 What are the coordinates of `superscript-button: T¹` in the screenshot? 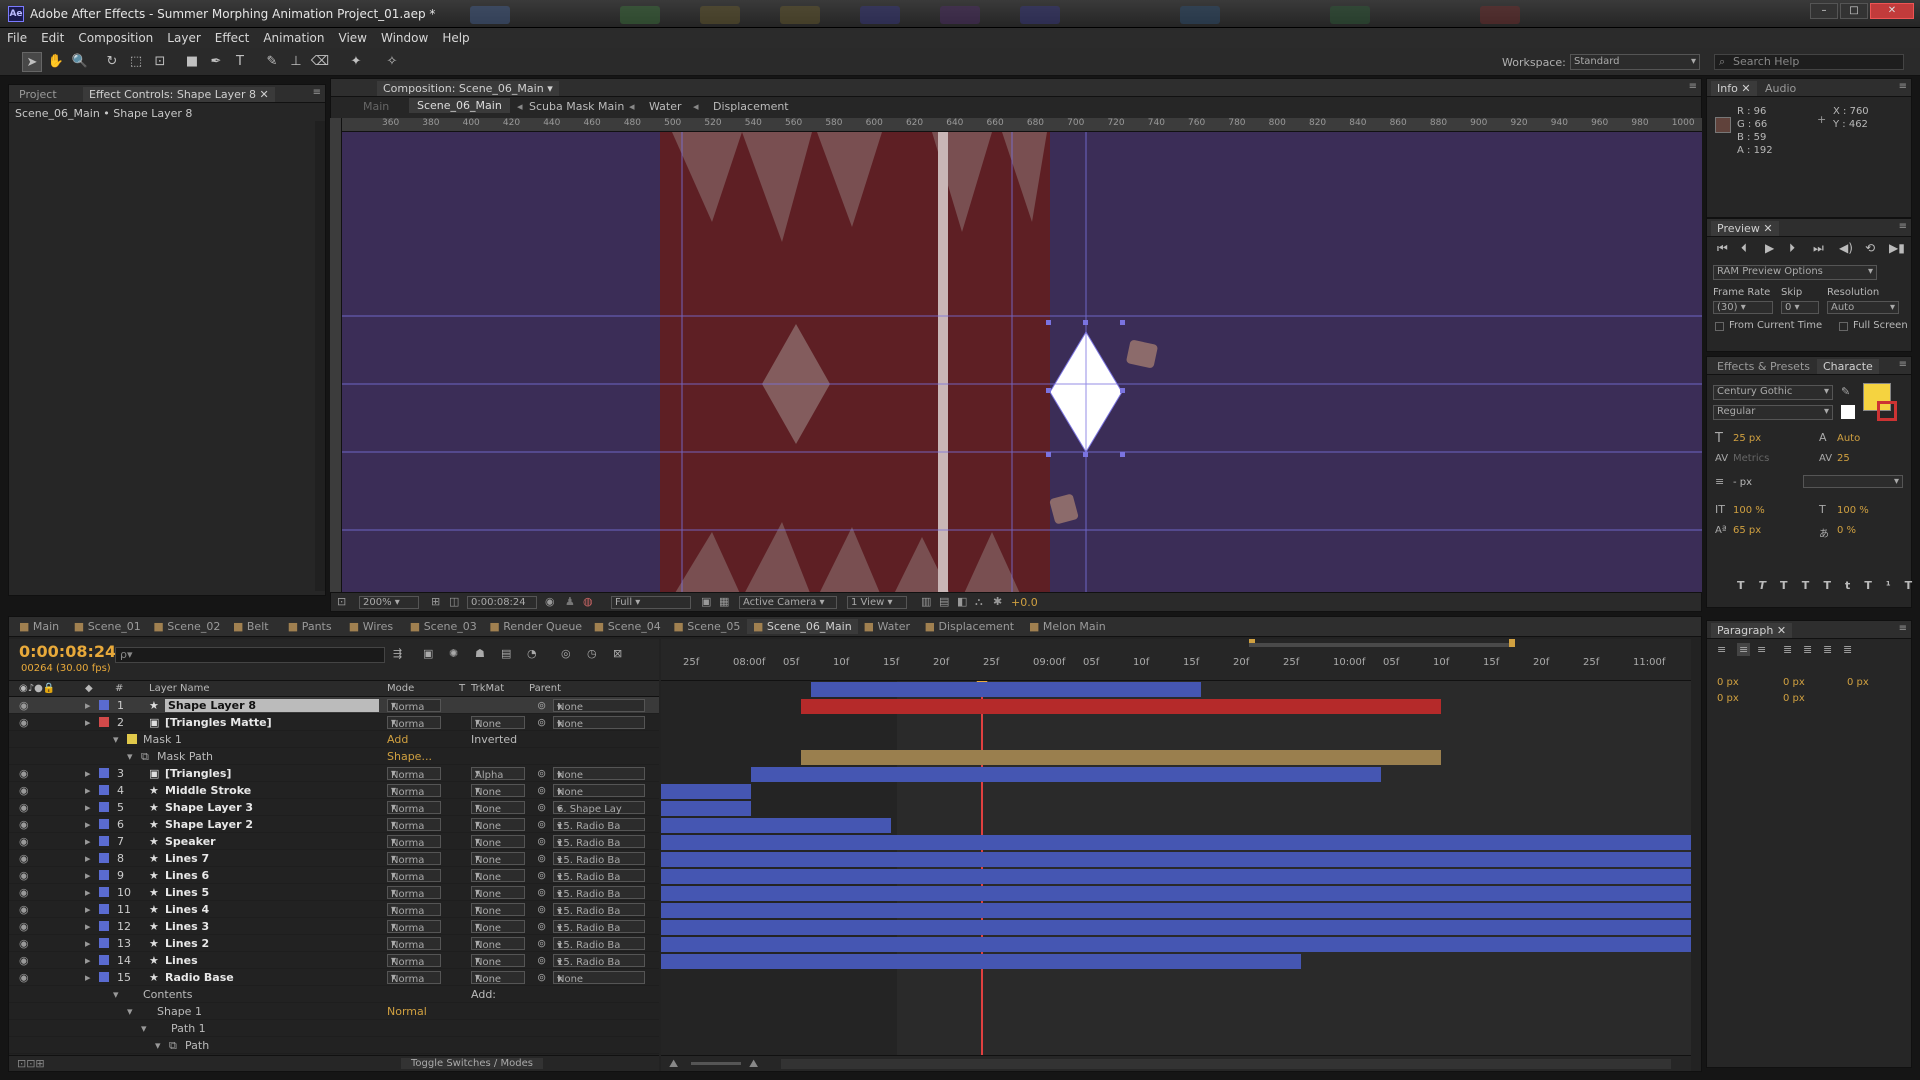 It's located at (1884, 585).